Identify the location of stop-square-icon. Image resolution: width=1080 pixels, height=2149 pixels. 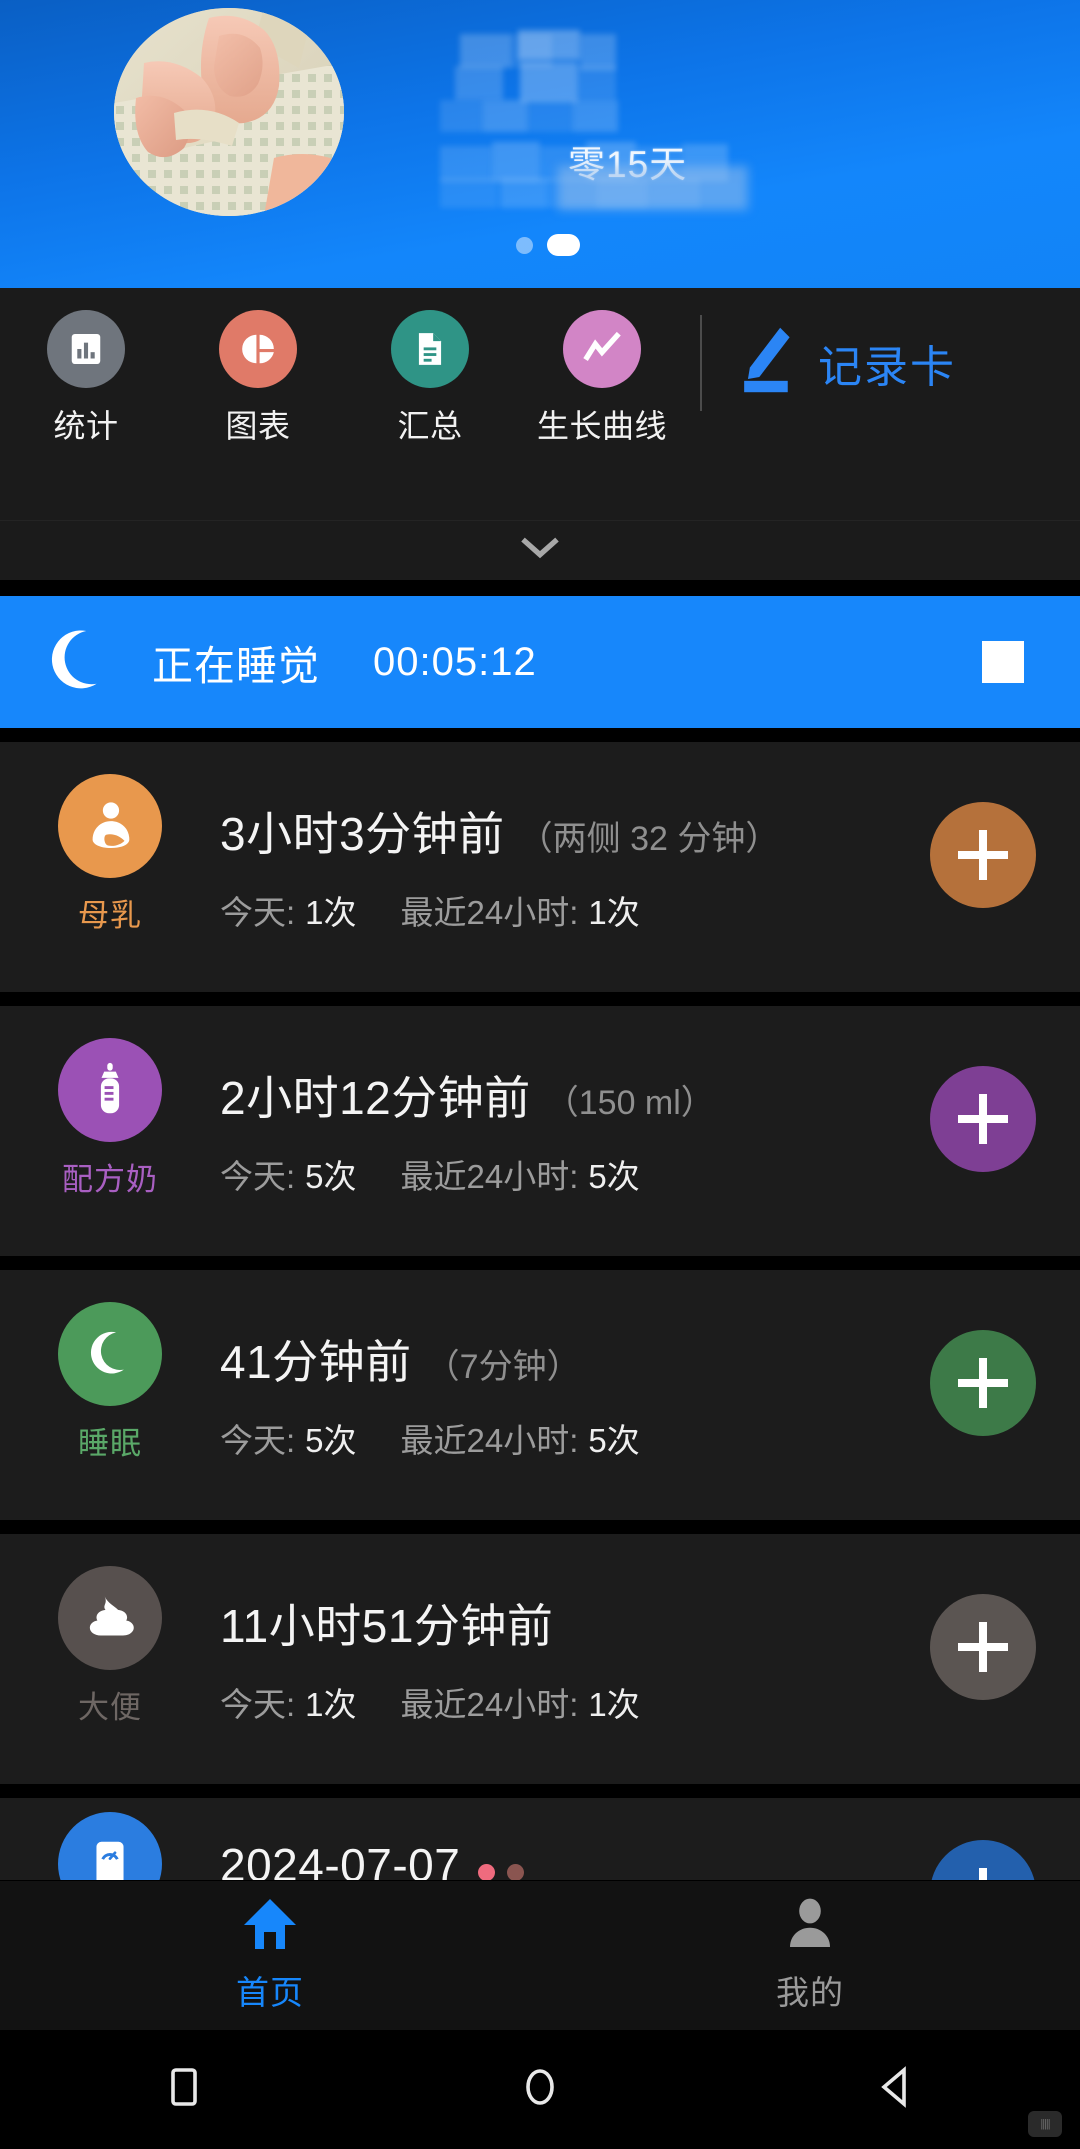
(1003, 662).